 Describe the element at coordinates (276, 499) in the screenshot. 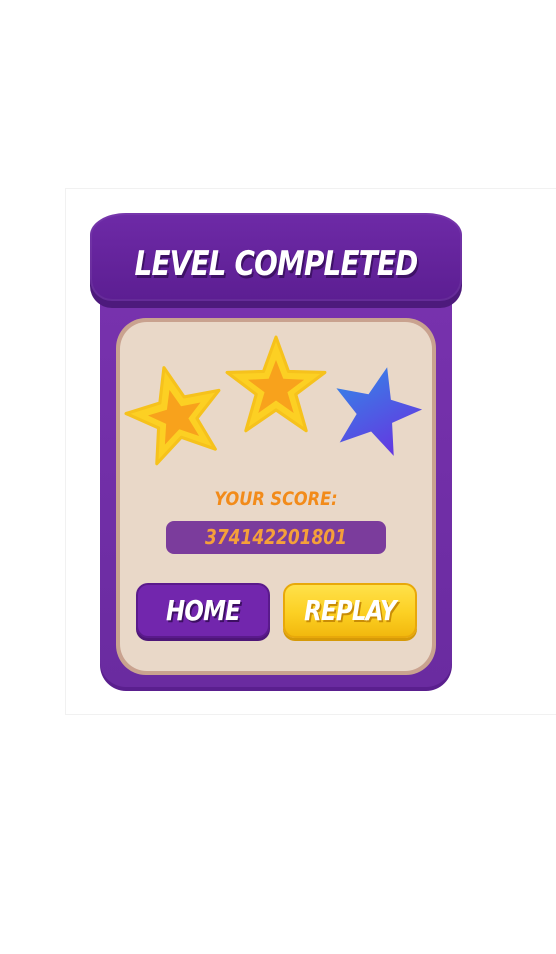

I see `score-label: YOUR SCORE:` at that location.